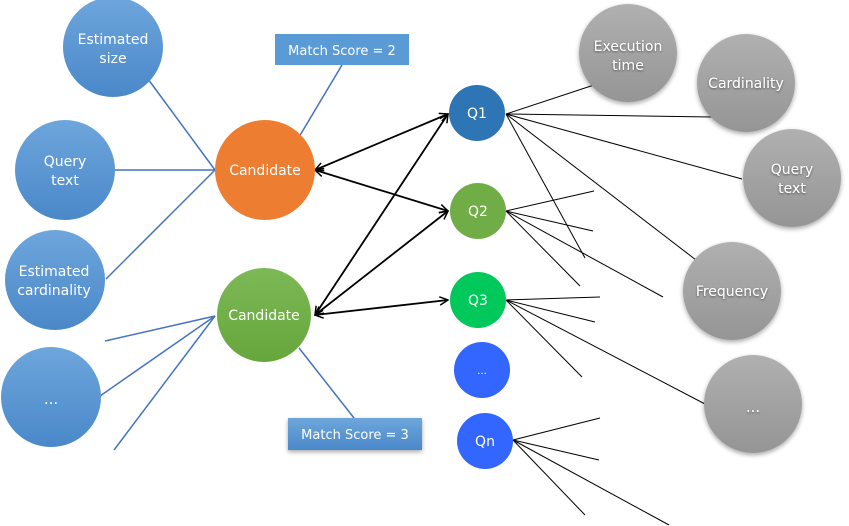 The height and width of the screenshot is (526, 849). I want to click on query-label: Qn, so click(485, 442).